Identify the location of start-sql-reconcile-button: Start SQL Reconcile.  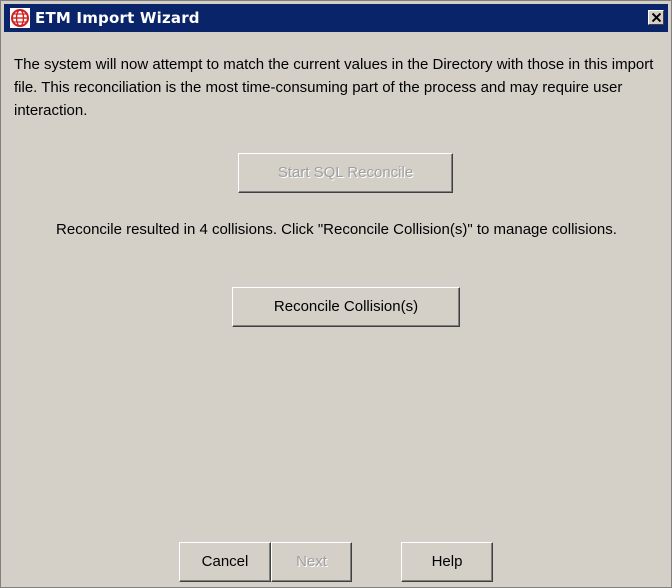
(345, 173).